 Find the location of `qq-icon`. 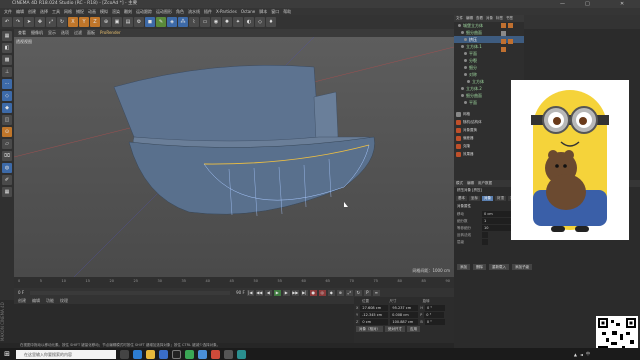

qq-icon is located at coordinates (202, 354).